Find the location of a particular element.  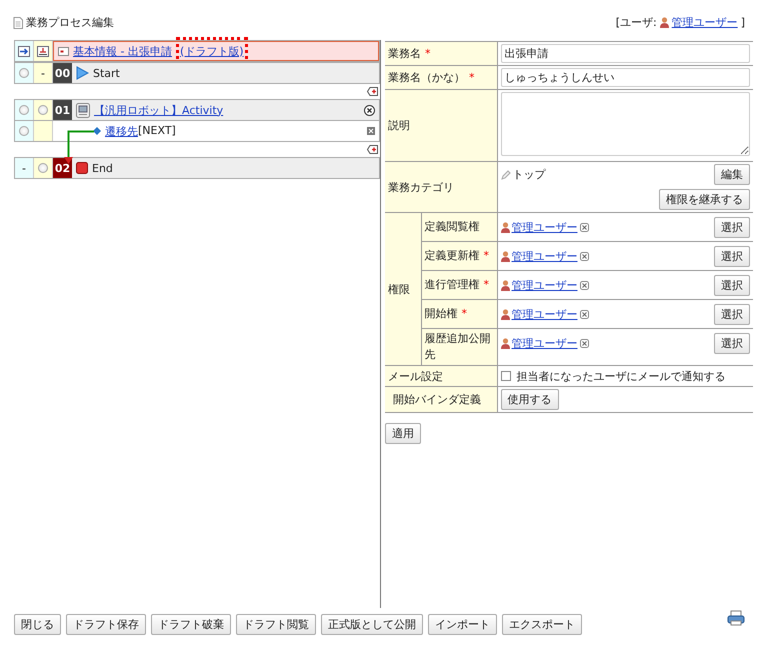

checkbox is located at coordinates (505, 376).